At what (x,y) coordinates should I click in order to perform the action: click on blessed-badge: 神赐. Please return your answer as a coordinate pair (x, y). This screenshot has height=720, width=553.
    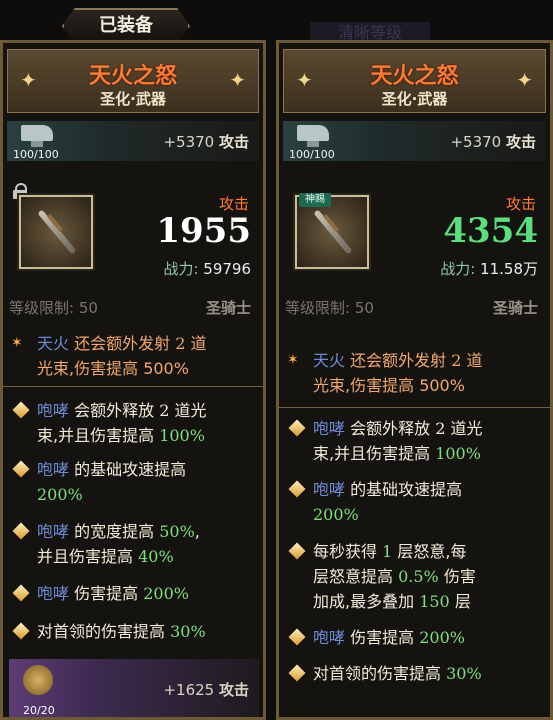
    Looking at the image, I should click on (315, 200).